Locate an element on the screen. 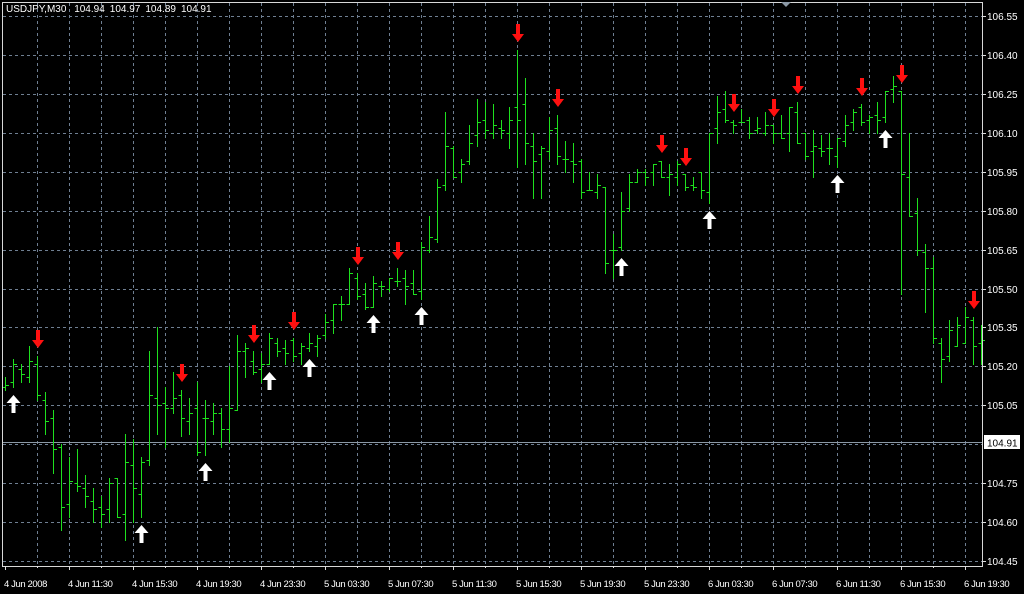  price-axis-label: 105.20 is located at coordinates (1002, 367).